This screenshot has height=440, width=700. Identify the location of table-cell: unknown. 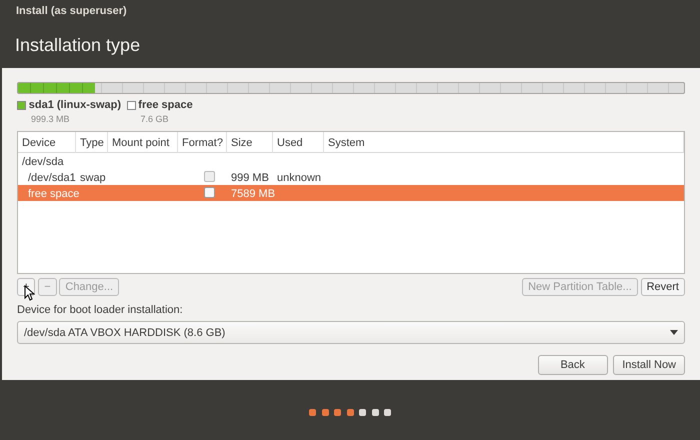
(299, 178).